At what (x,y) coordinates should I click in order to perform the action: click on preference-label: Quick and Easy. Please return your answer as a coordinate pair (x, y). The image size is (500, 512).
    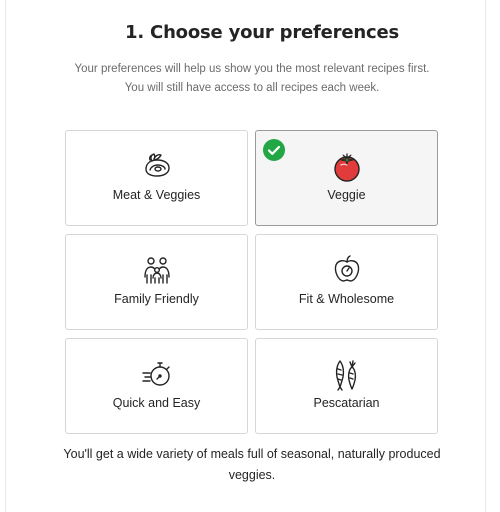
    Looking at the image, I should click on (156, 403).